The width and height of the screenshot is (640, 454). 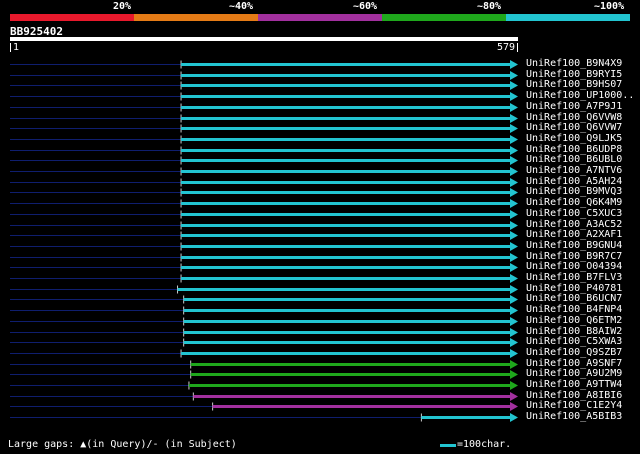 What do you see at coordinates (574, 277) in the screenshot?
I see `hit-label: UniRef100_B7FLV3` at bounding box center [574, 277].